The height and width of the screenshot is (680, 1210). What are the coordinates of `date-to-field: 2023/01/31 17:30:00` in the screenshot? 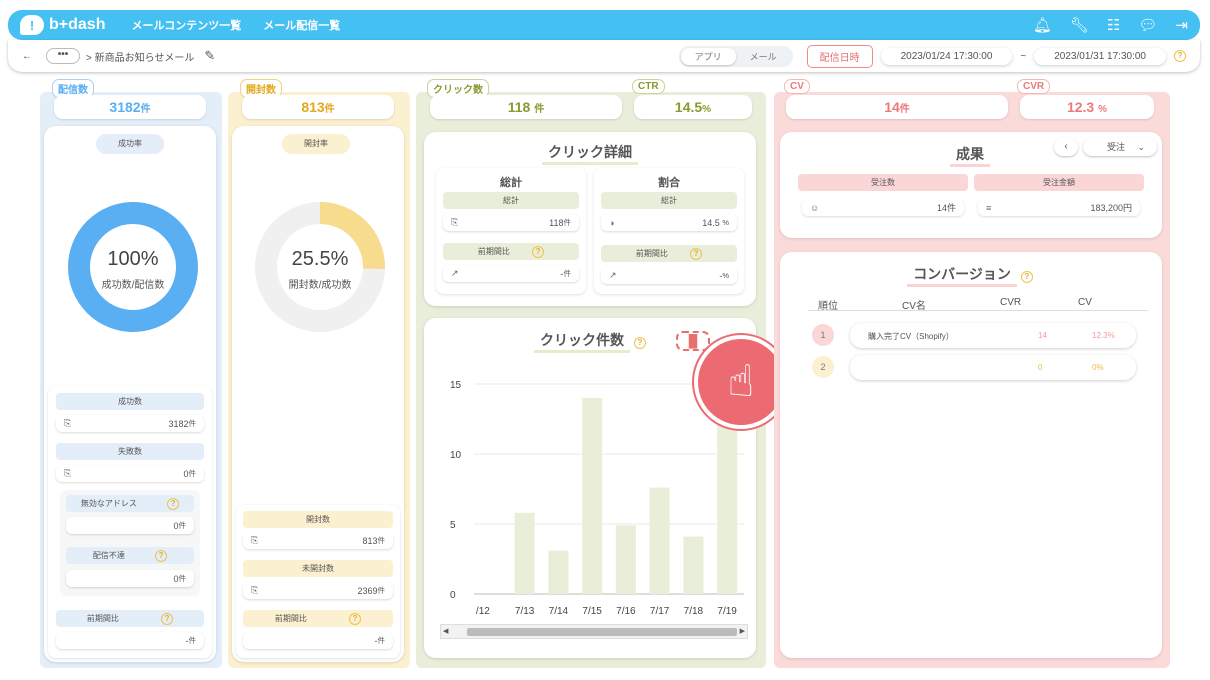 It's located at (1100, 56).